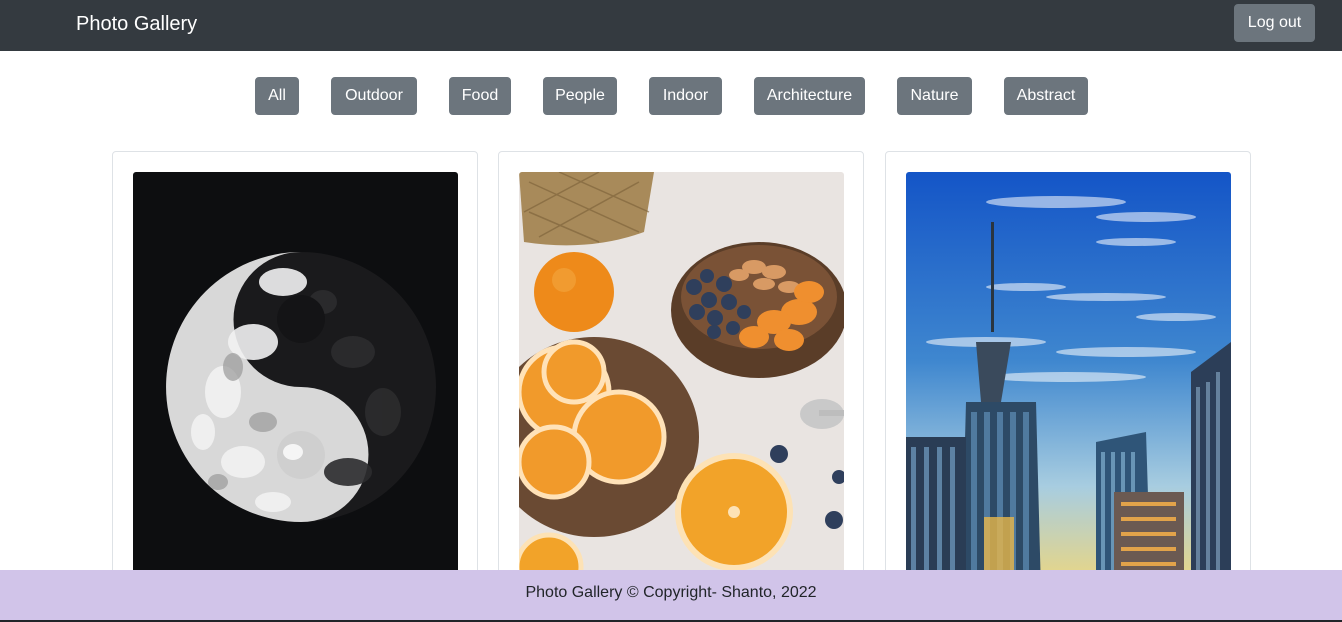 This screenshot has height=622, width=1342. I want to click on filter-indoor-button: Indoor, so click(685, 96).